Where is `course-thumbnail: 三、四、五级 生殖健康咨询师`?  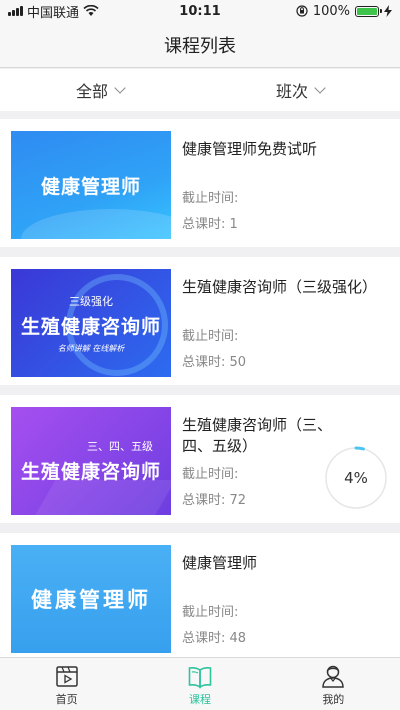
course-thumbnail: 三、四、五级 生殖健康咨询师 is located at coordinates (91, 461).